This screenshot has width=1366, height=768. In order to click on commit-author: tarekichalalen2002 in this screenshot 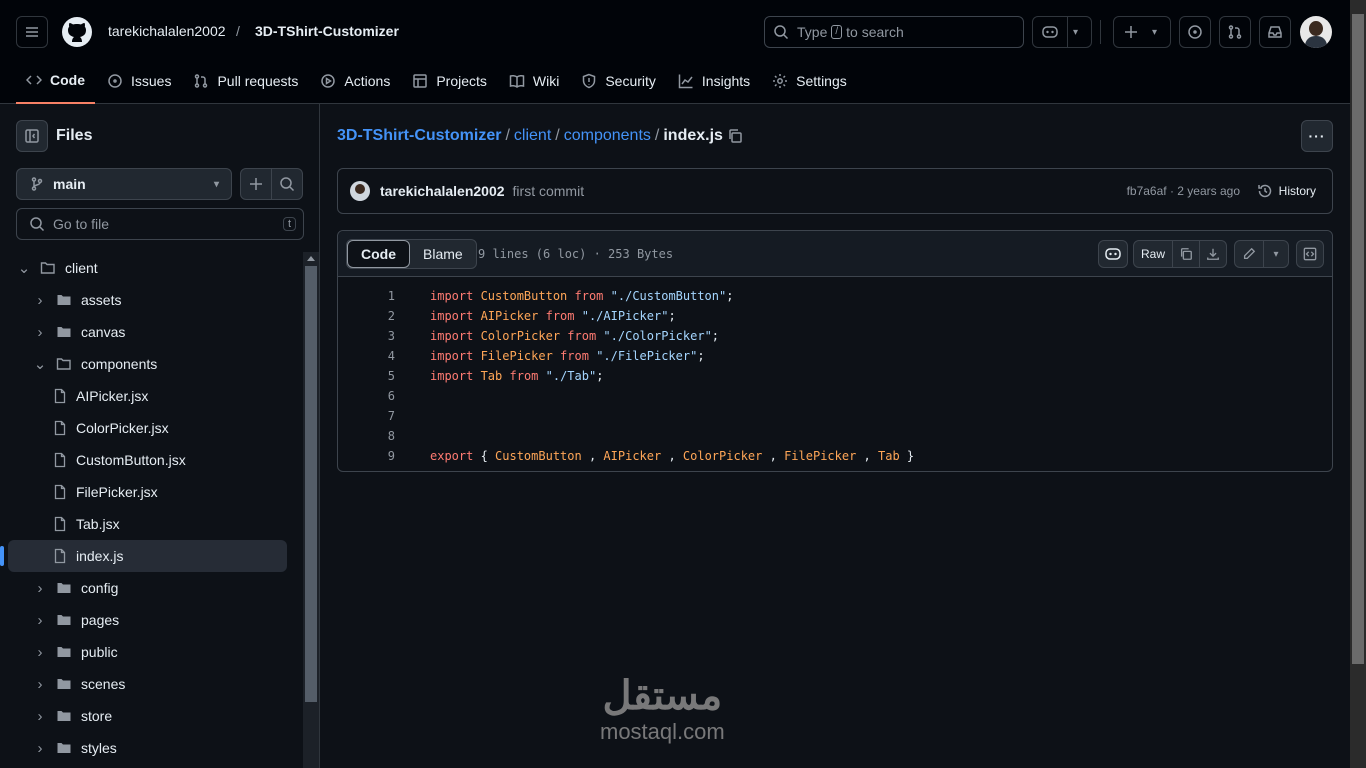, I will do `click(442, 191)`.